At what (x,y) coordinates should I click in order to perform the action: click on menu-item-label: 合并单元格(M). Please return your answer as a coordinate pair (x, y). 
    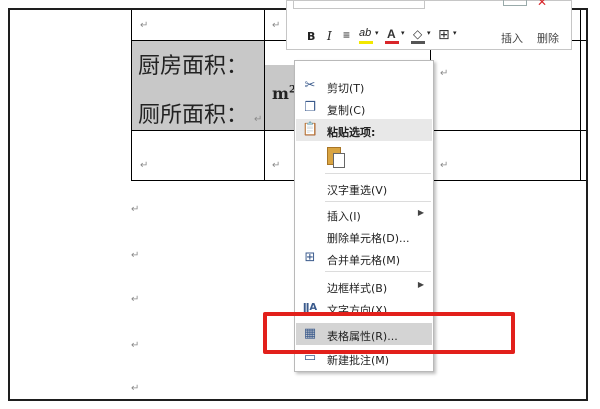
    Looking at the image, I should click on (364, 260).